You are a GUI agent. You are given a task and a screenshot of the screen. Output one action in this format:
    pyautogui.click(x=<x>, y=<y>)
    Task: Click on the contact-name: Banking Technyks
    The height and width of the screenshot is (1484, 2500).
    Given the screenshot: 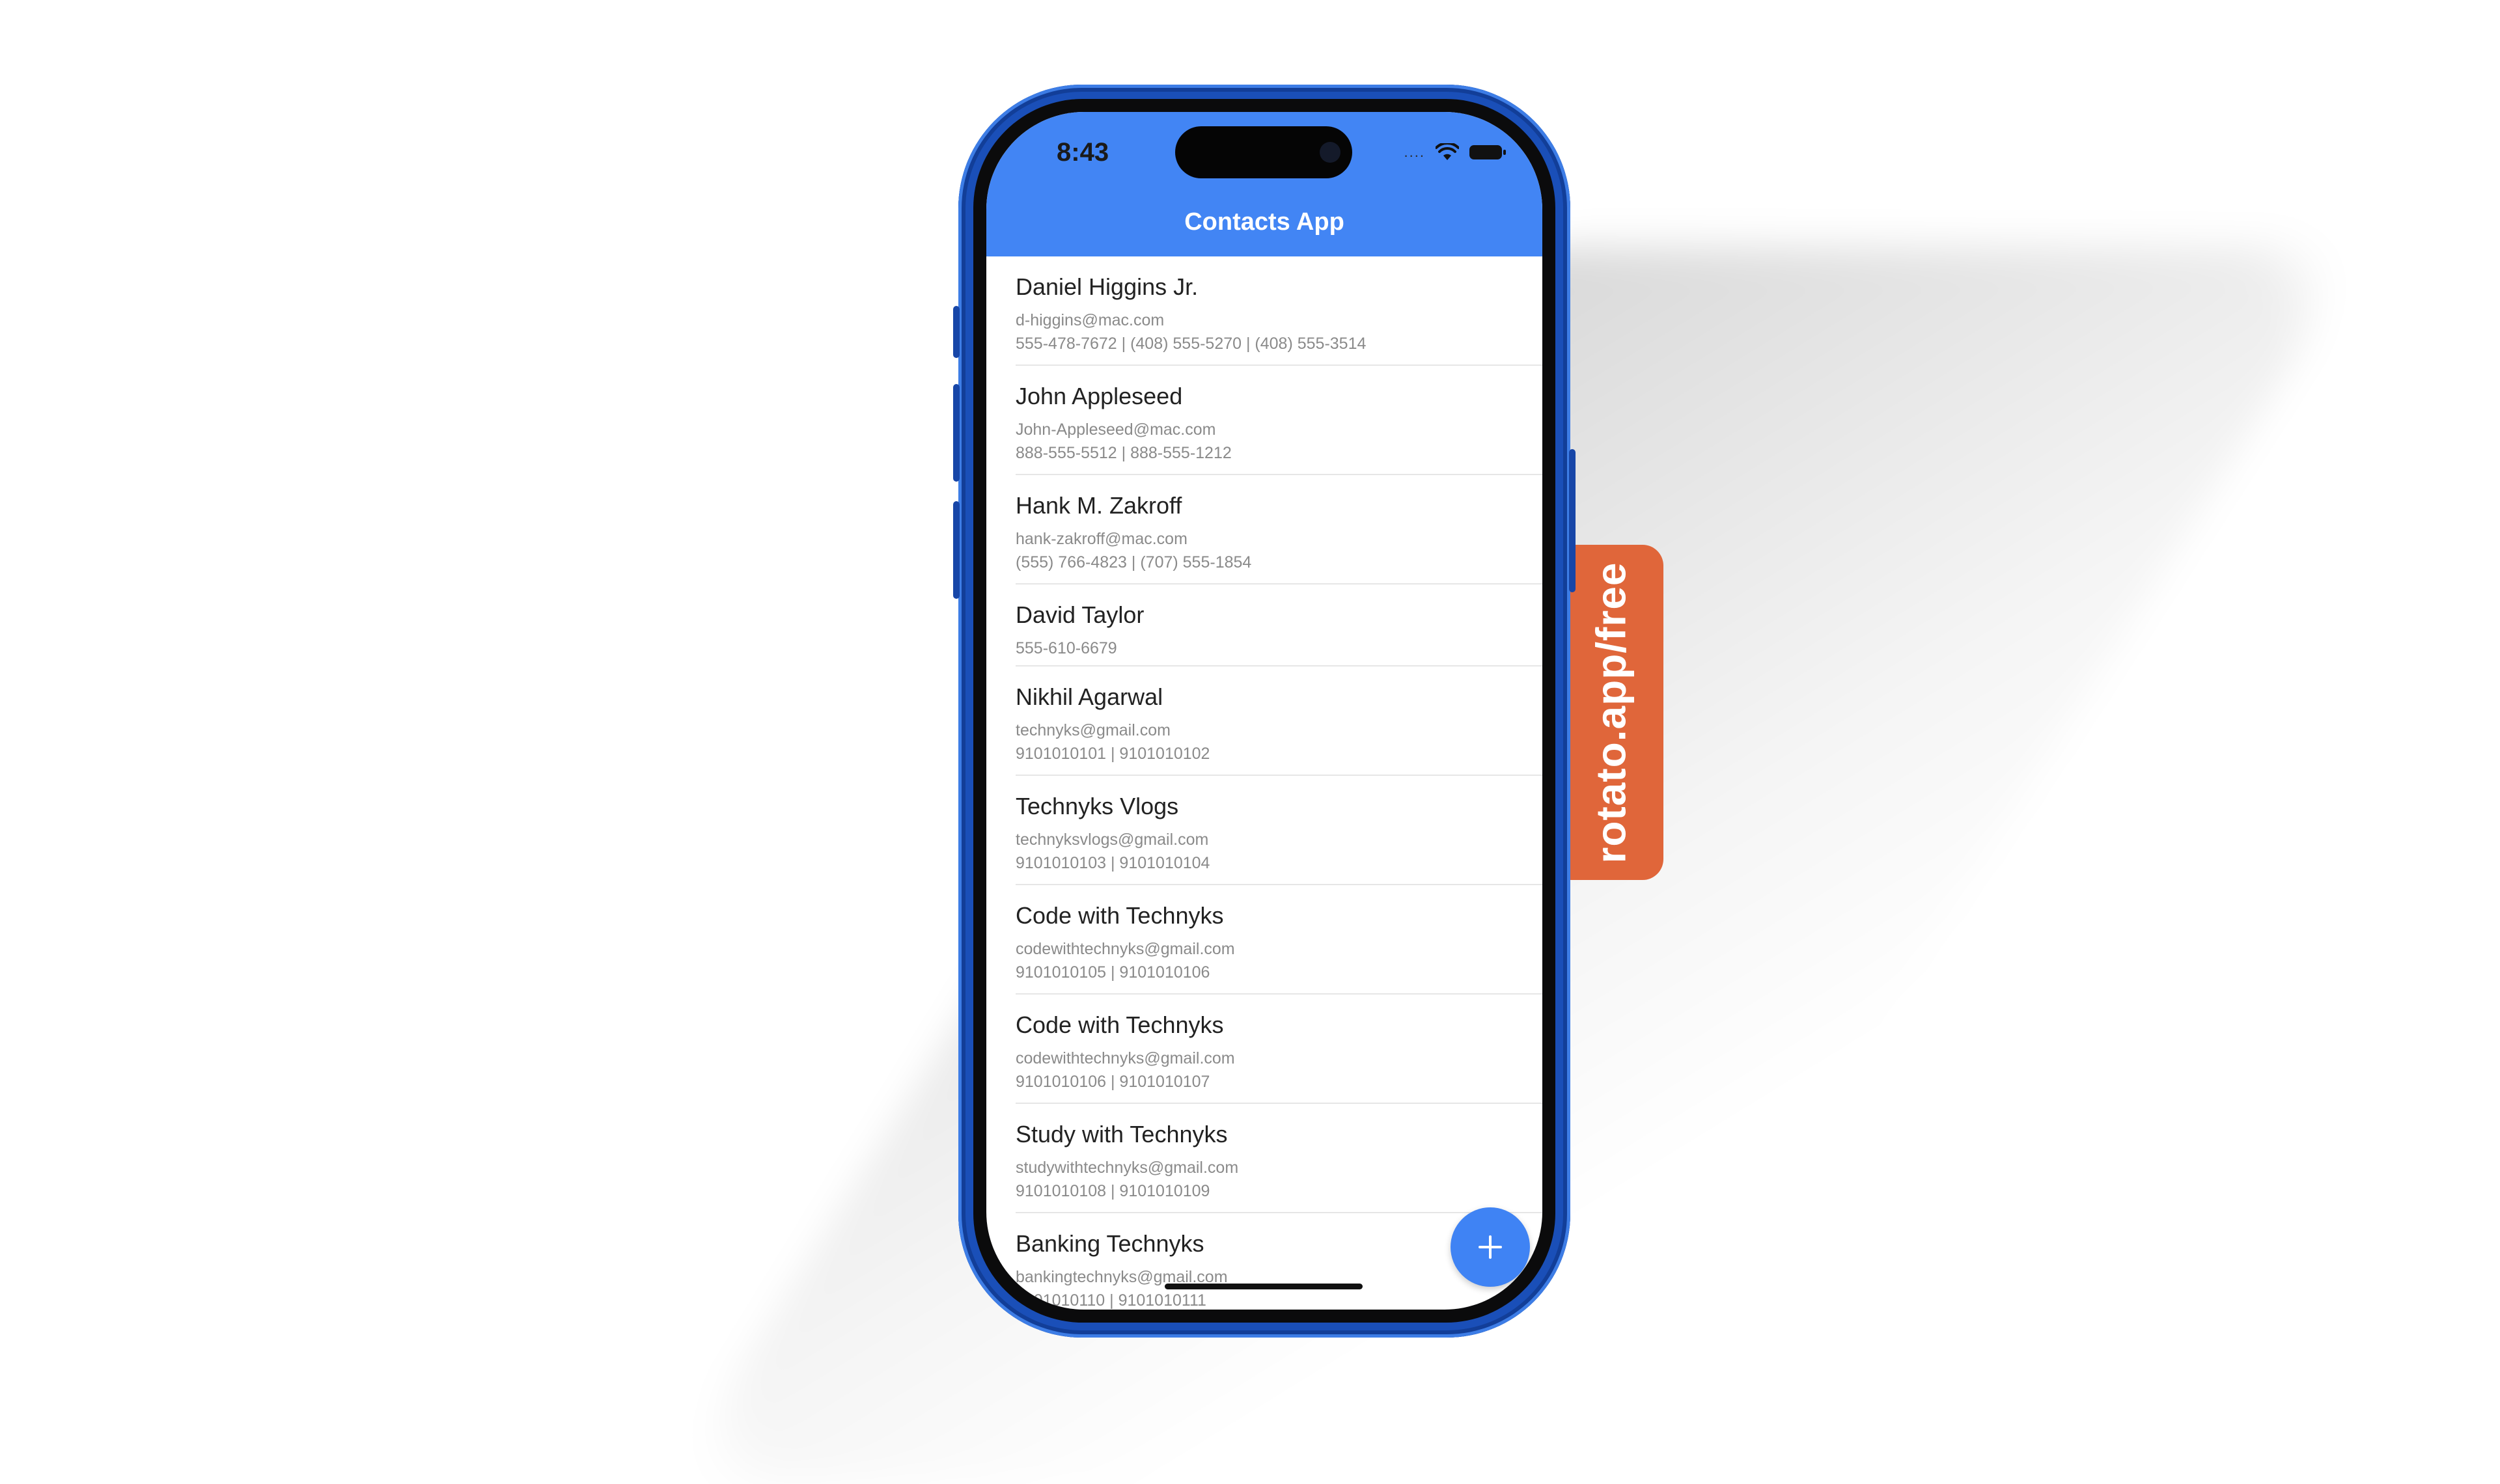 What is the action you would take?
    pyautogui.click(x=1110, y=1243)
    